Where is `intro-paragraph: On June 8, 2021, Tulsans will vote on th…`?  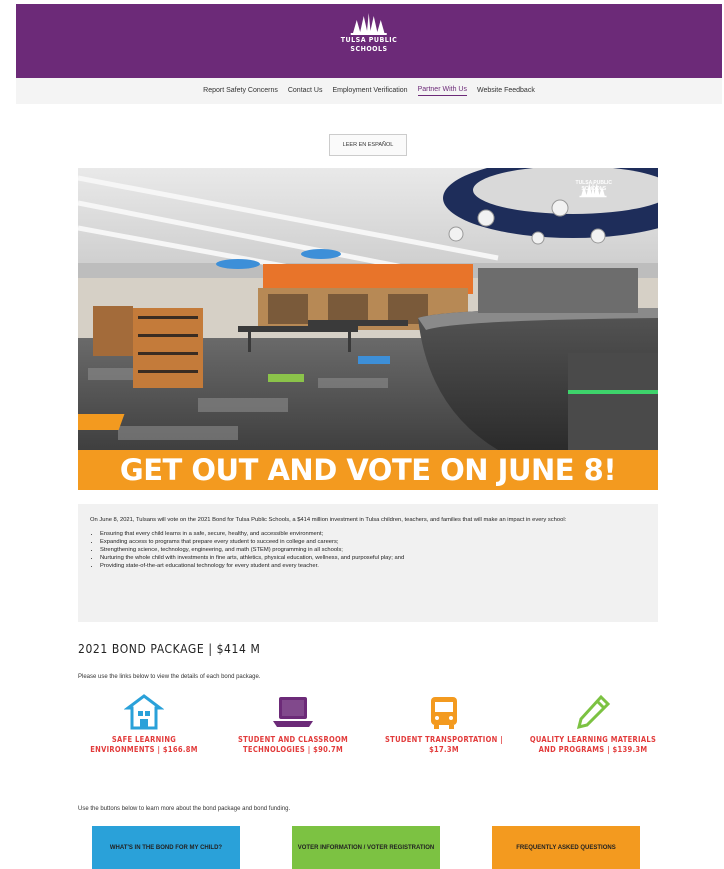
intro-paragraph: On June 8, 2021, Tulsans will vote on th… is located at coordinates (328, 520).